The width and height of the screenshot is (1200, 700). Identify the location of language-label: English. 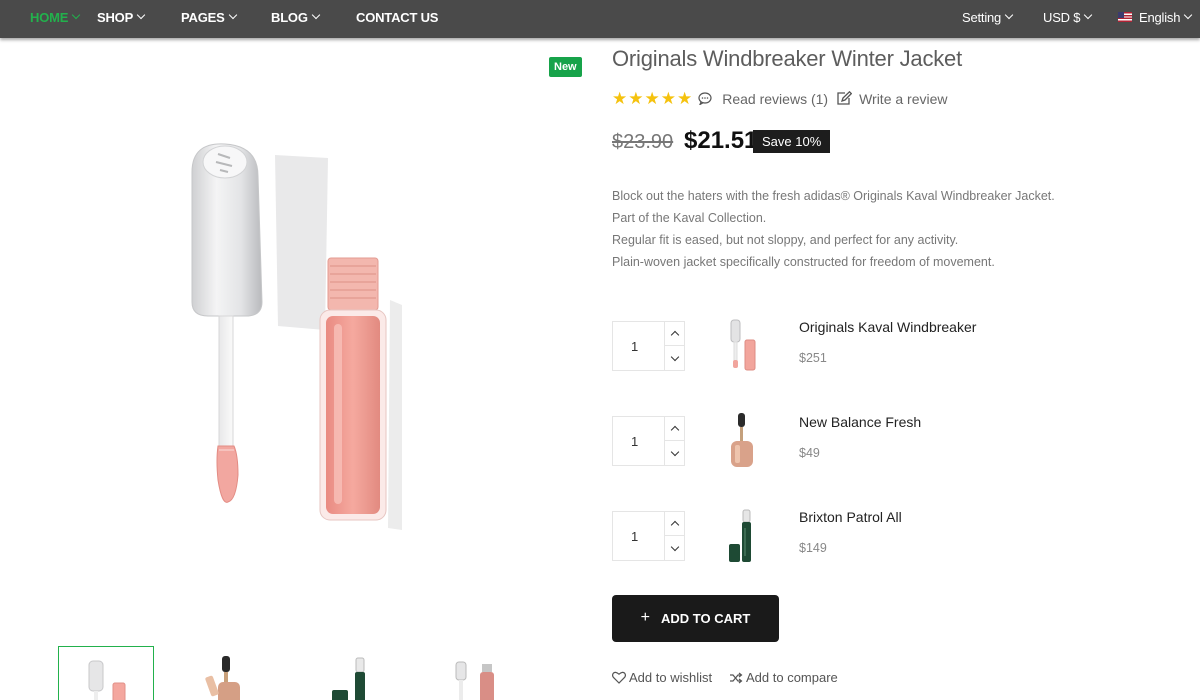
(1160, 17).